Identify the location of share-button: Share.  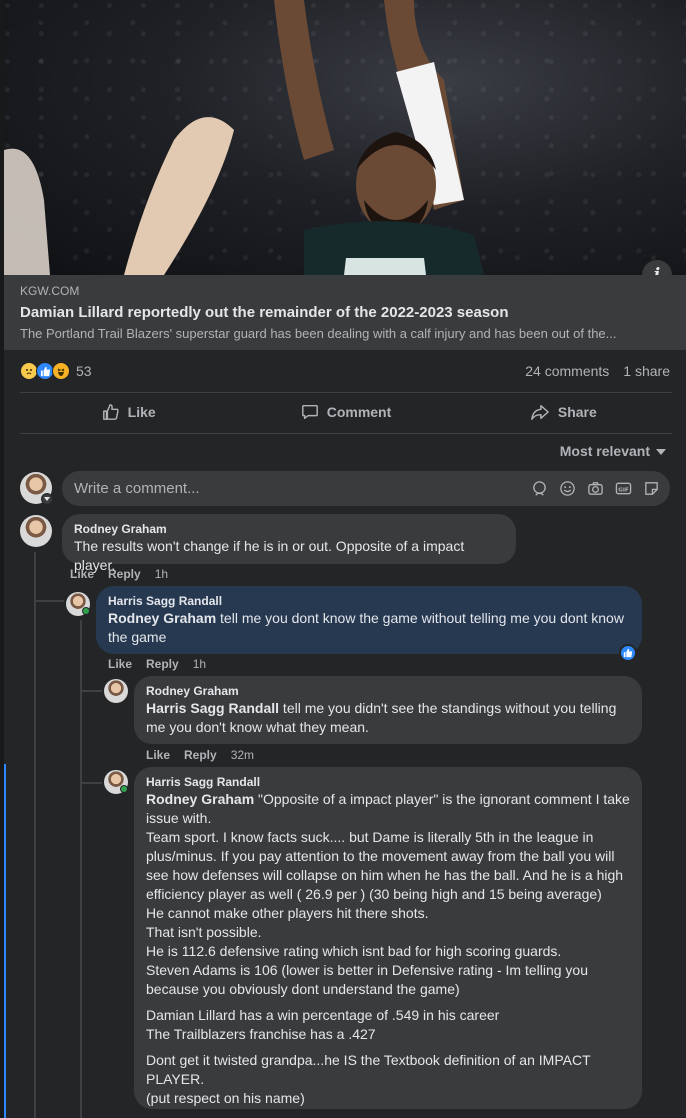
(563, 412).